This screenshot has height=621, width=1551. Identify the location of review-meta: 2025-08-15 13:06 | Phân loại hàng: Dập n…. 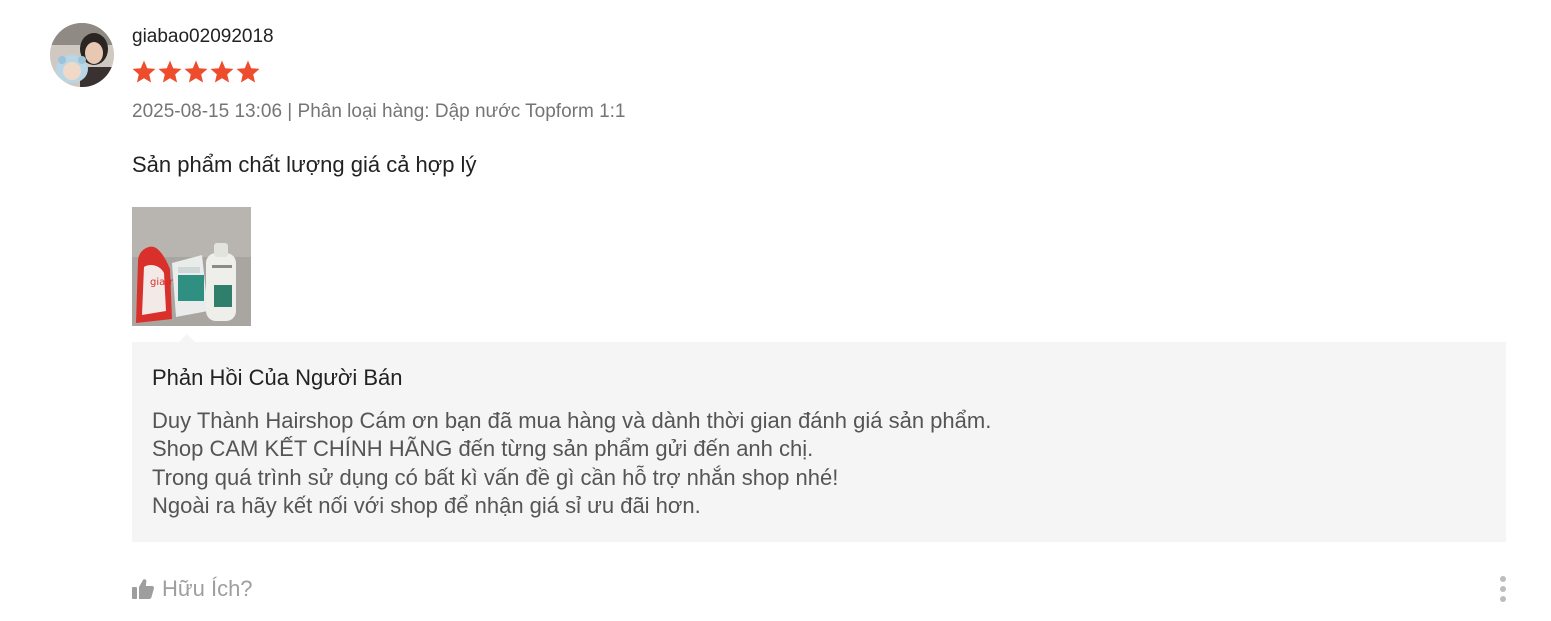
(379, 112).